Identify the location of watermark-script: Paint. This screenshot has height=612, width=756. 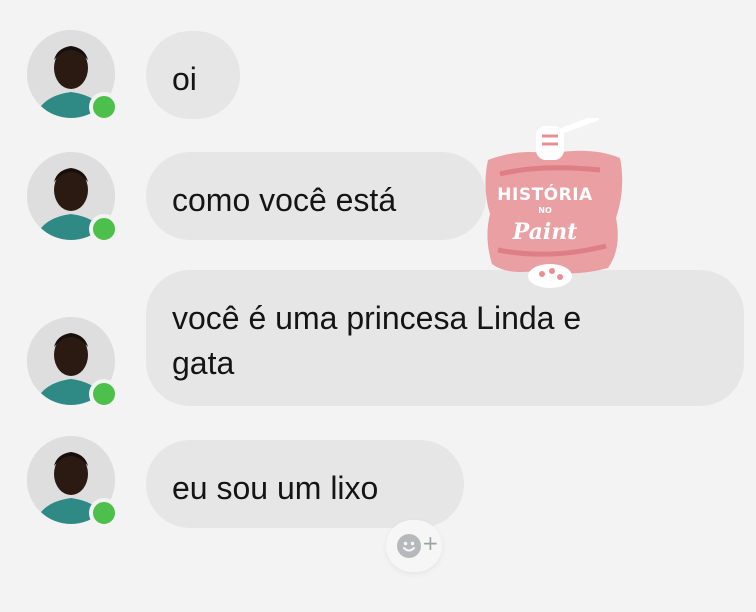
(545, 232).